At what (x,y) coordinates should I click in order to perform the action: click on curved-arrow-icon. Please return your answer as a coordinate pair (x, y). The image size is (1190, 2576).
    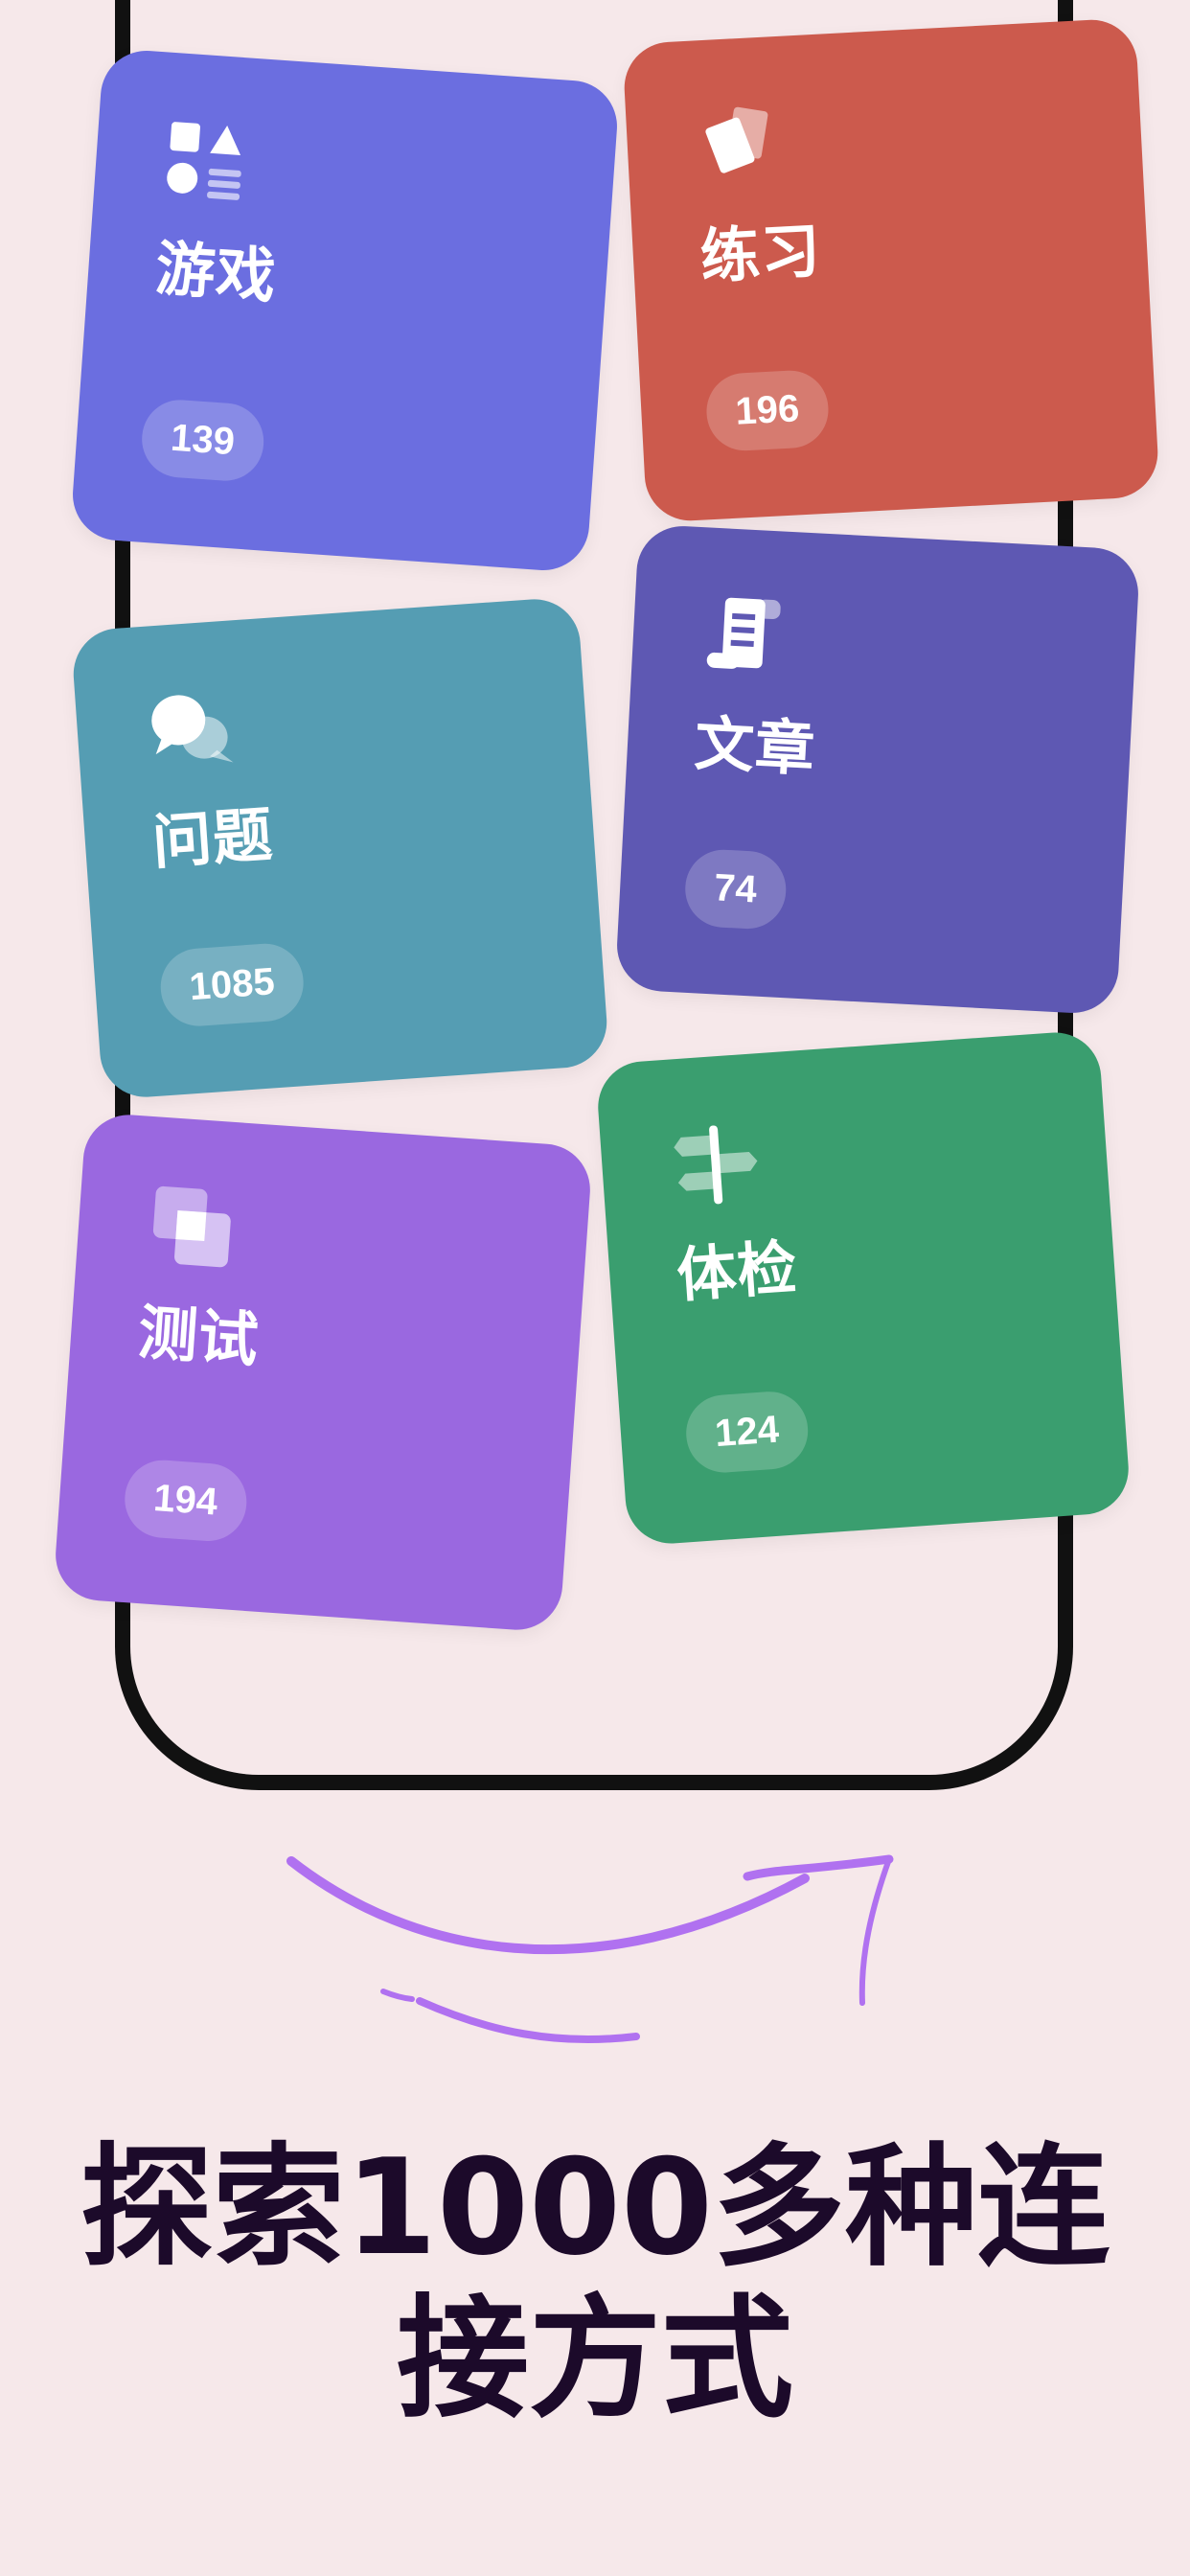
    Looking at the image, I should click on (590, 1949).